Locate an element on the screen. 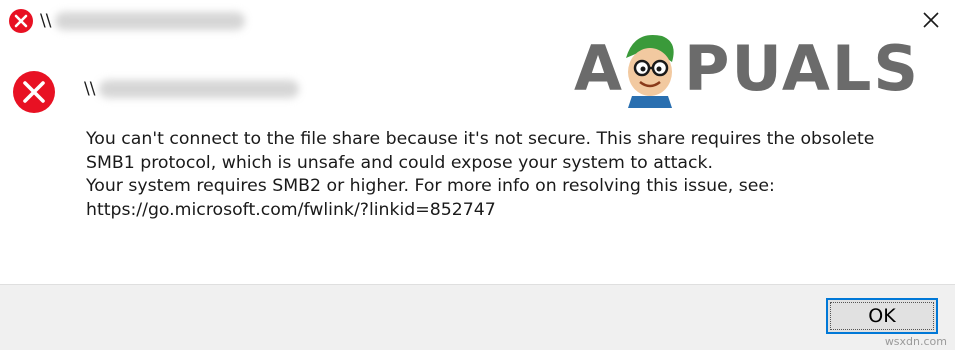  share-path: \\ is located at coordinates (192, 89).